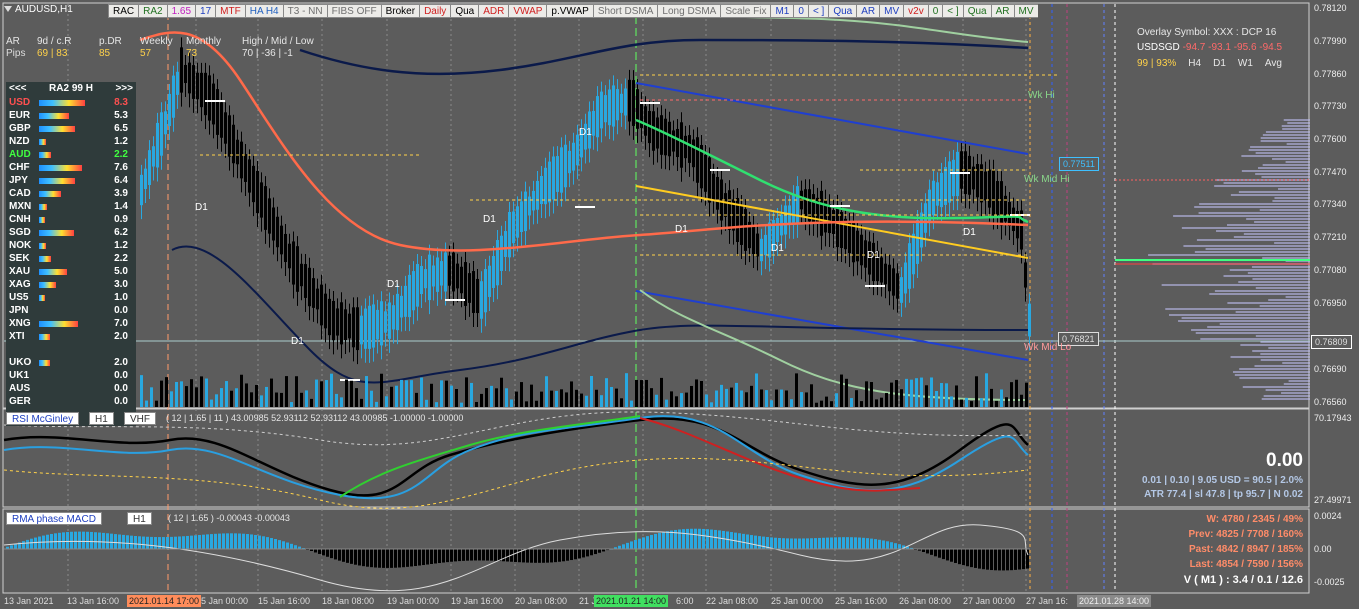 Image resolution: width=1359 pixels, height=609 pixels. Describe the element at coordinates (745, 11) in the screenshot. I see `toolbar-button-scale-fix: Scale Fix` at that location.